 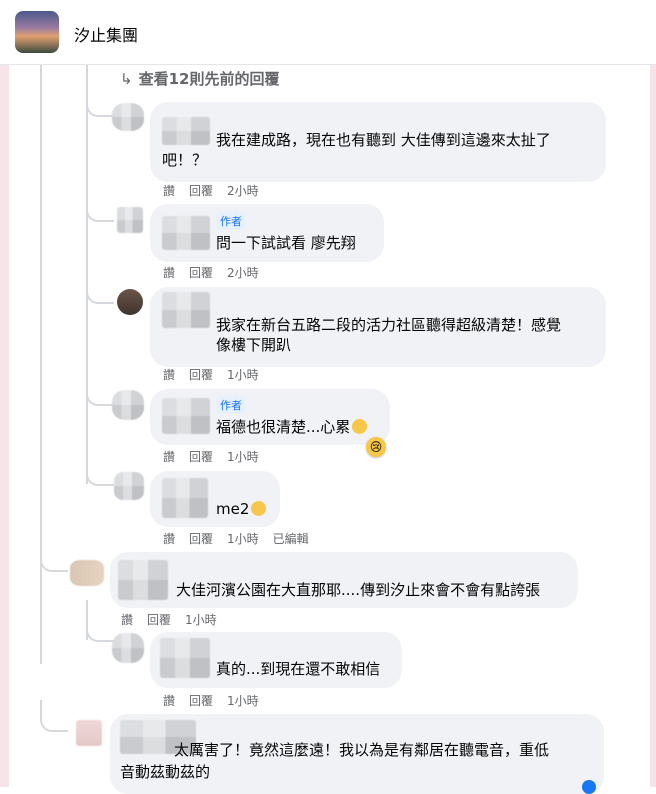 What do you see at coordinates (106, 34) in the screenshot?
I see `group-name: 汐止集團` at bounding box center [106, 34].